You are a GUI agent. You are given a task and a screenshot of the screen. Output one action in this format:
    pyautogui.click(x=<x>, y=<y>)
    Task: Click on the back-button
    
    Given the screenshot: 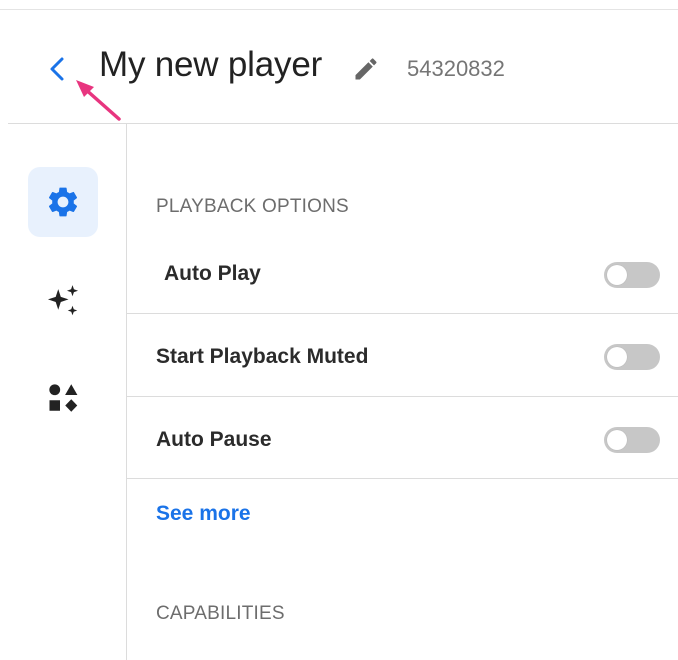 What is the action you would take?
    pyautogui.click(x=57, y=69)
    